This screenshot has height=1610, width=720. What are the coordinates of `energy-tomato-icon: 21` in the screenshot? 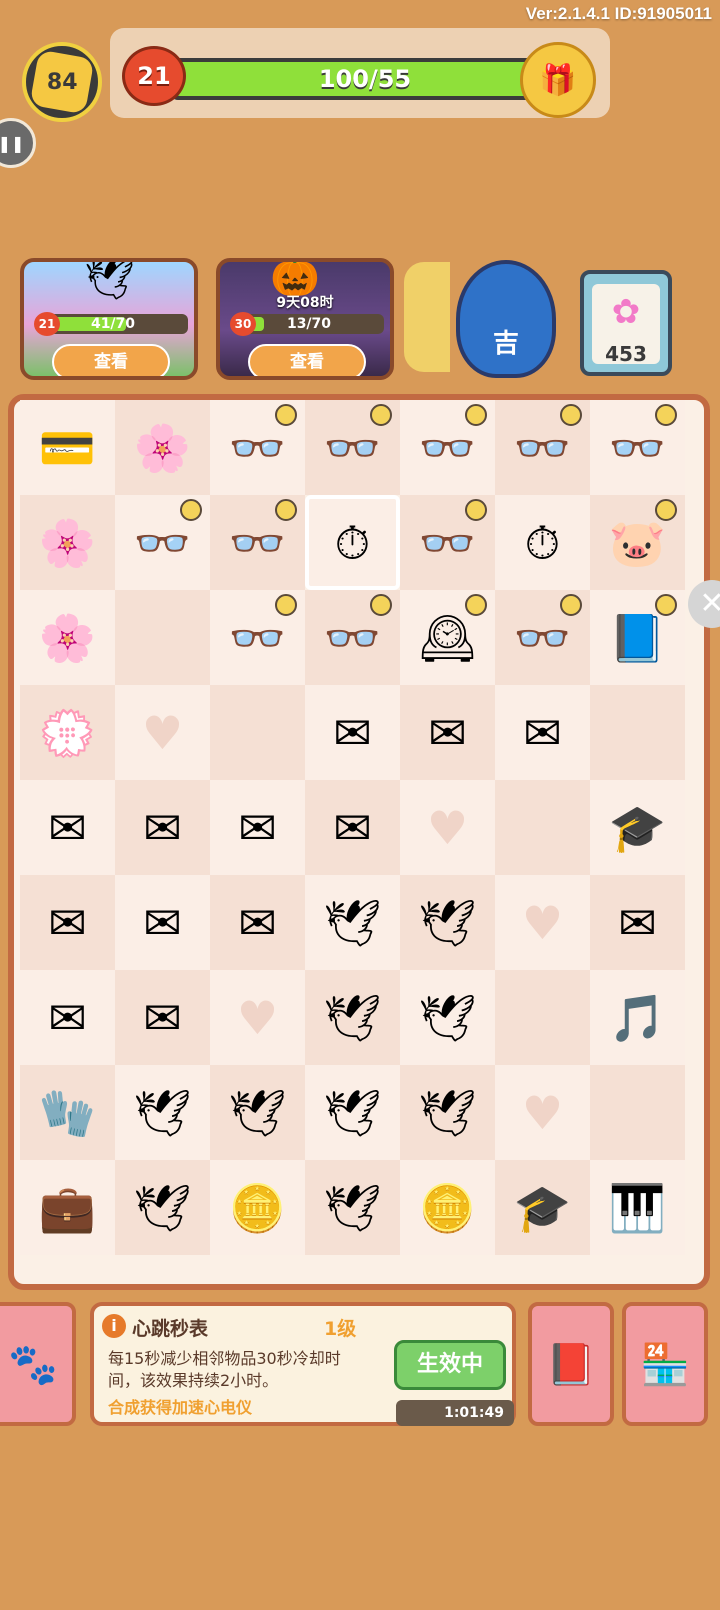 It's located at (154, 76).